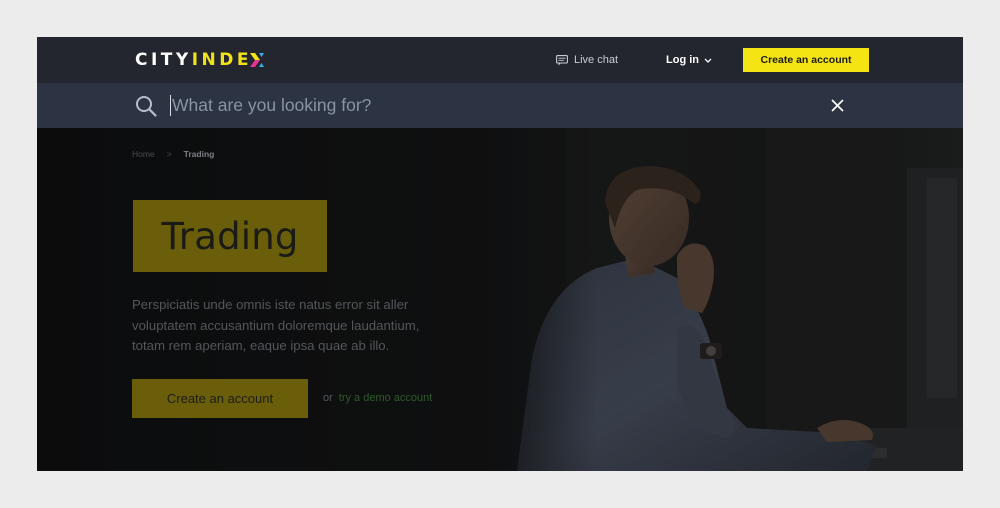 Image resolution: width=1000 pixels, height=508 pixels. What do you see at coordinates (806, 60) in the screenshot?
I see `create-account-button-header: Create an account` at bounding box center [806, 60].